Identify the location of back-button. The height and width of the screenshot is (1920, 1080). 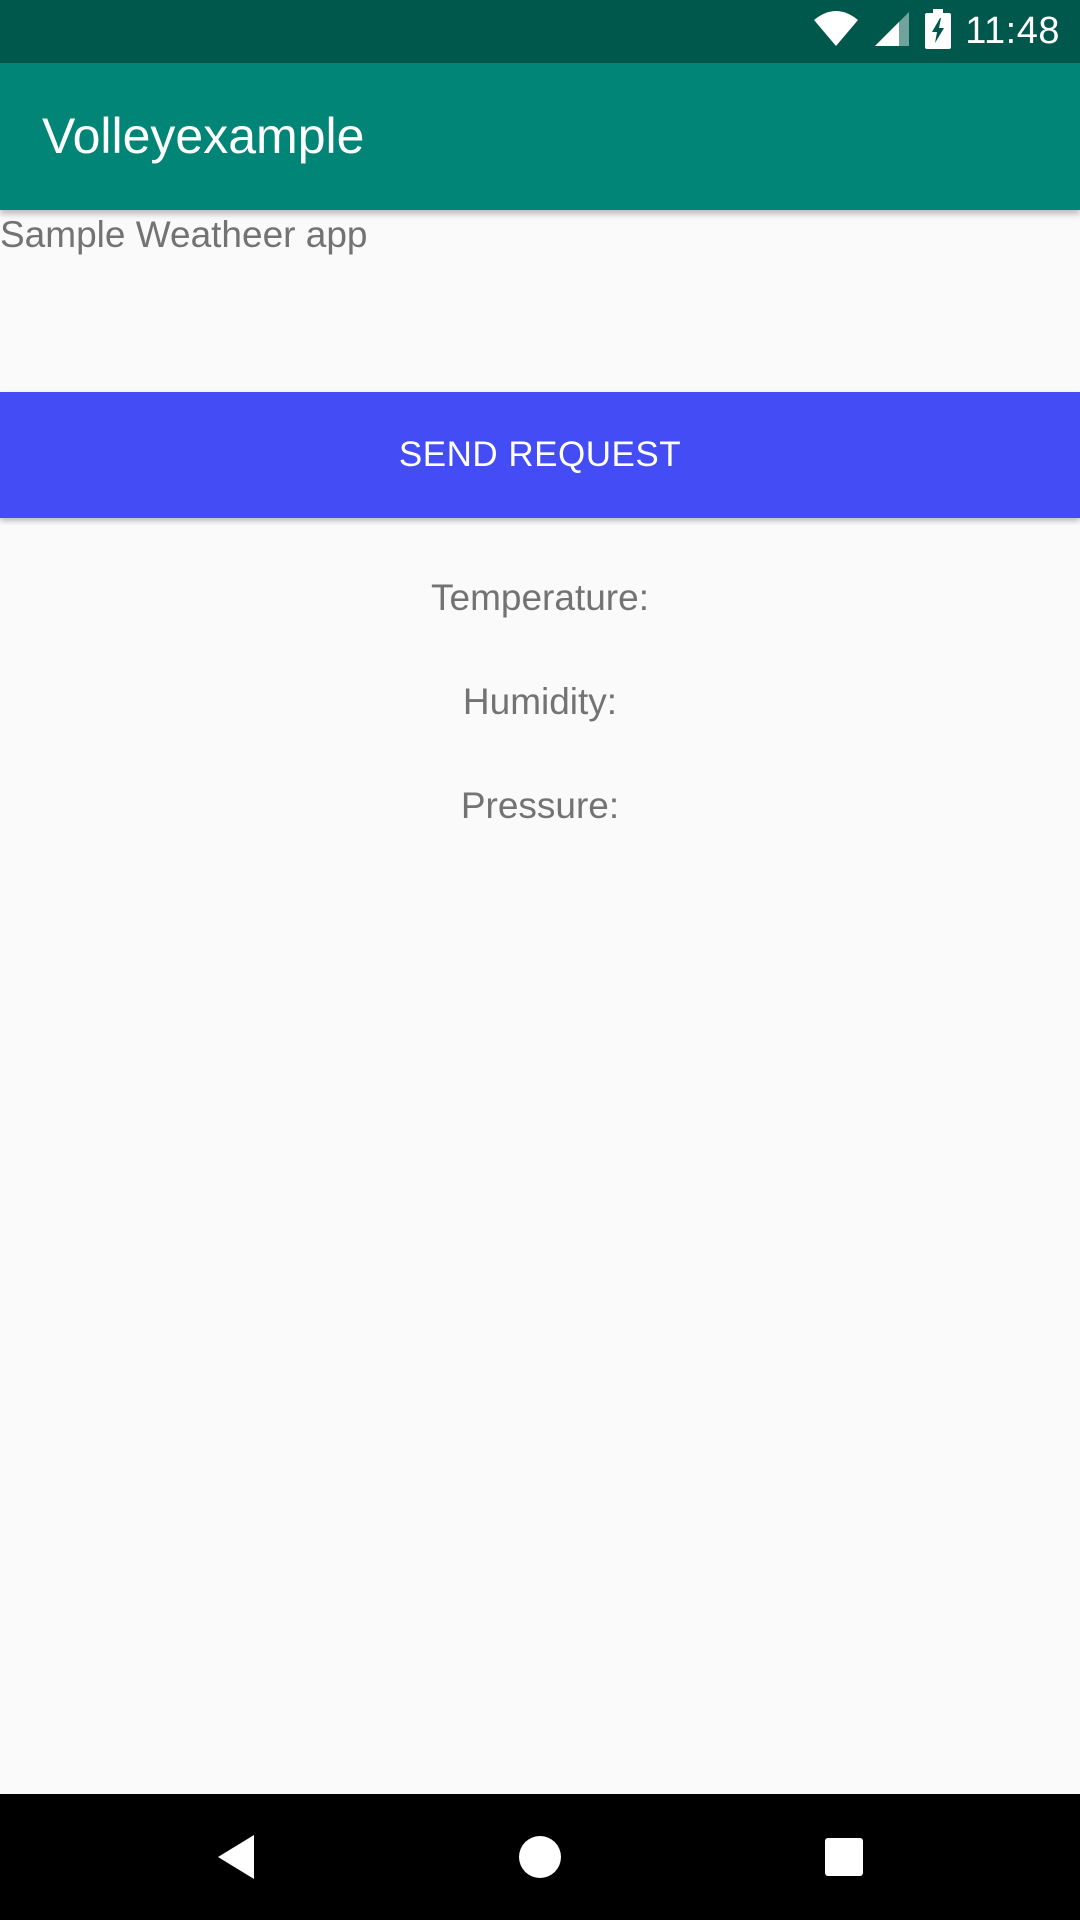
(236, 1857).